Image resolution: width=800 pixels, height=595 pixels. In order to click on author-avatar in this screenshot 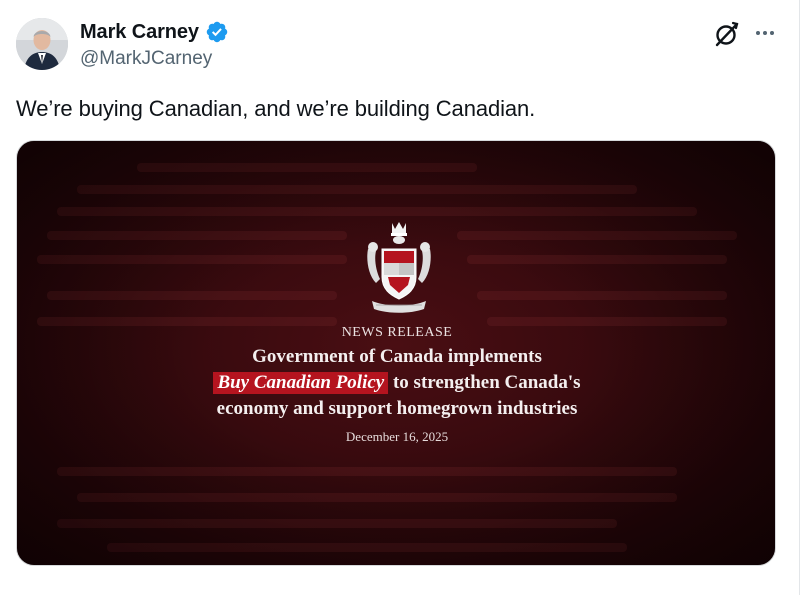, I will do `click(42, 44)`.